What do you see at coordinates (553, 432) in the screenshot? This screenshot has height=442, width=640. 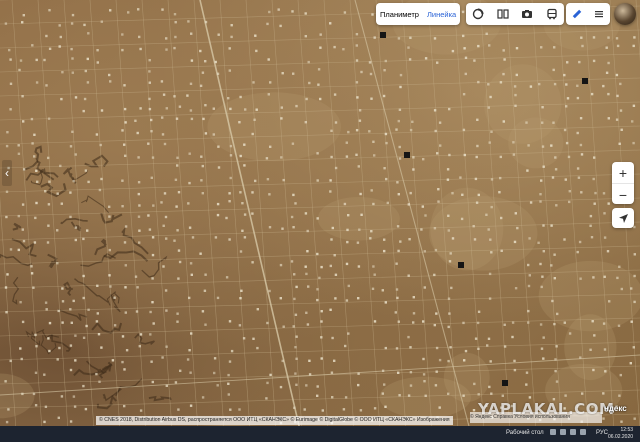 I see `tray-chevron-icon` at bounding box center [553, 432].